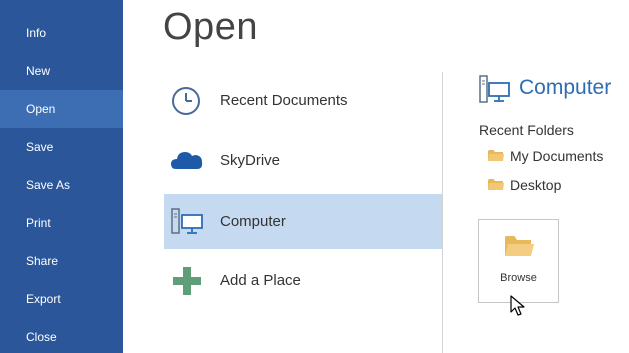  Describe the element at coordinates (187, 281) in the screenshot. I see `plus-icon` at that location.